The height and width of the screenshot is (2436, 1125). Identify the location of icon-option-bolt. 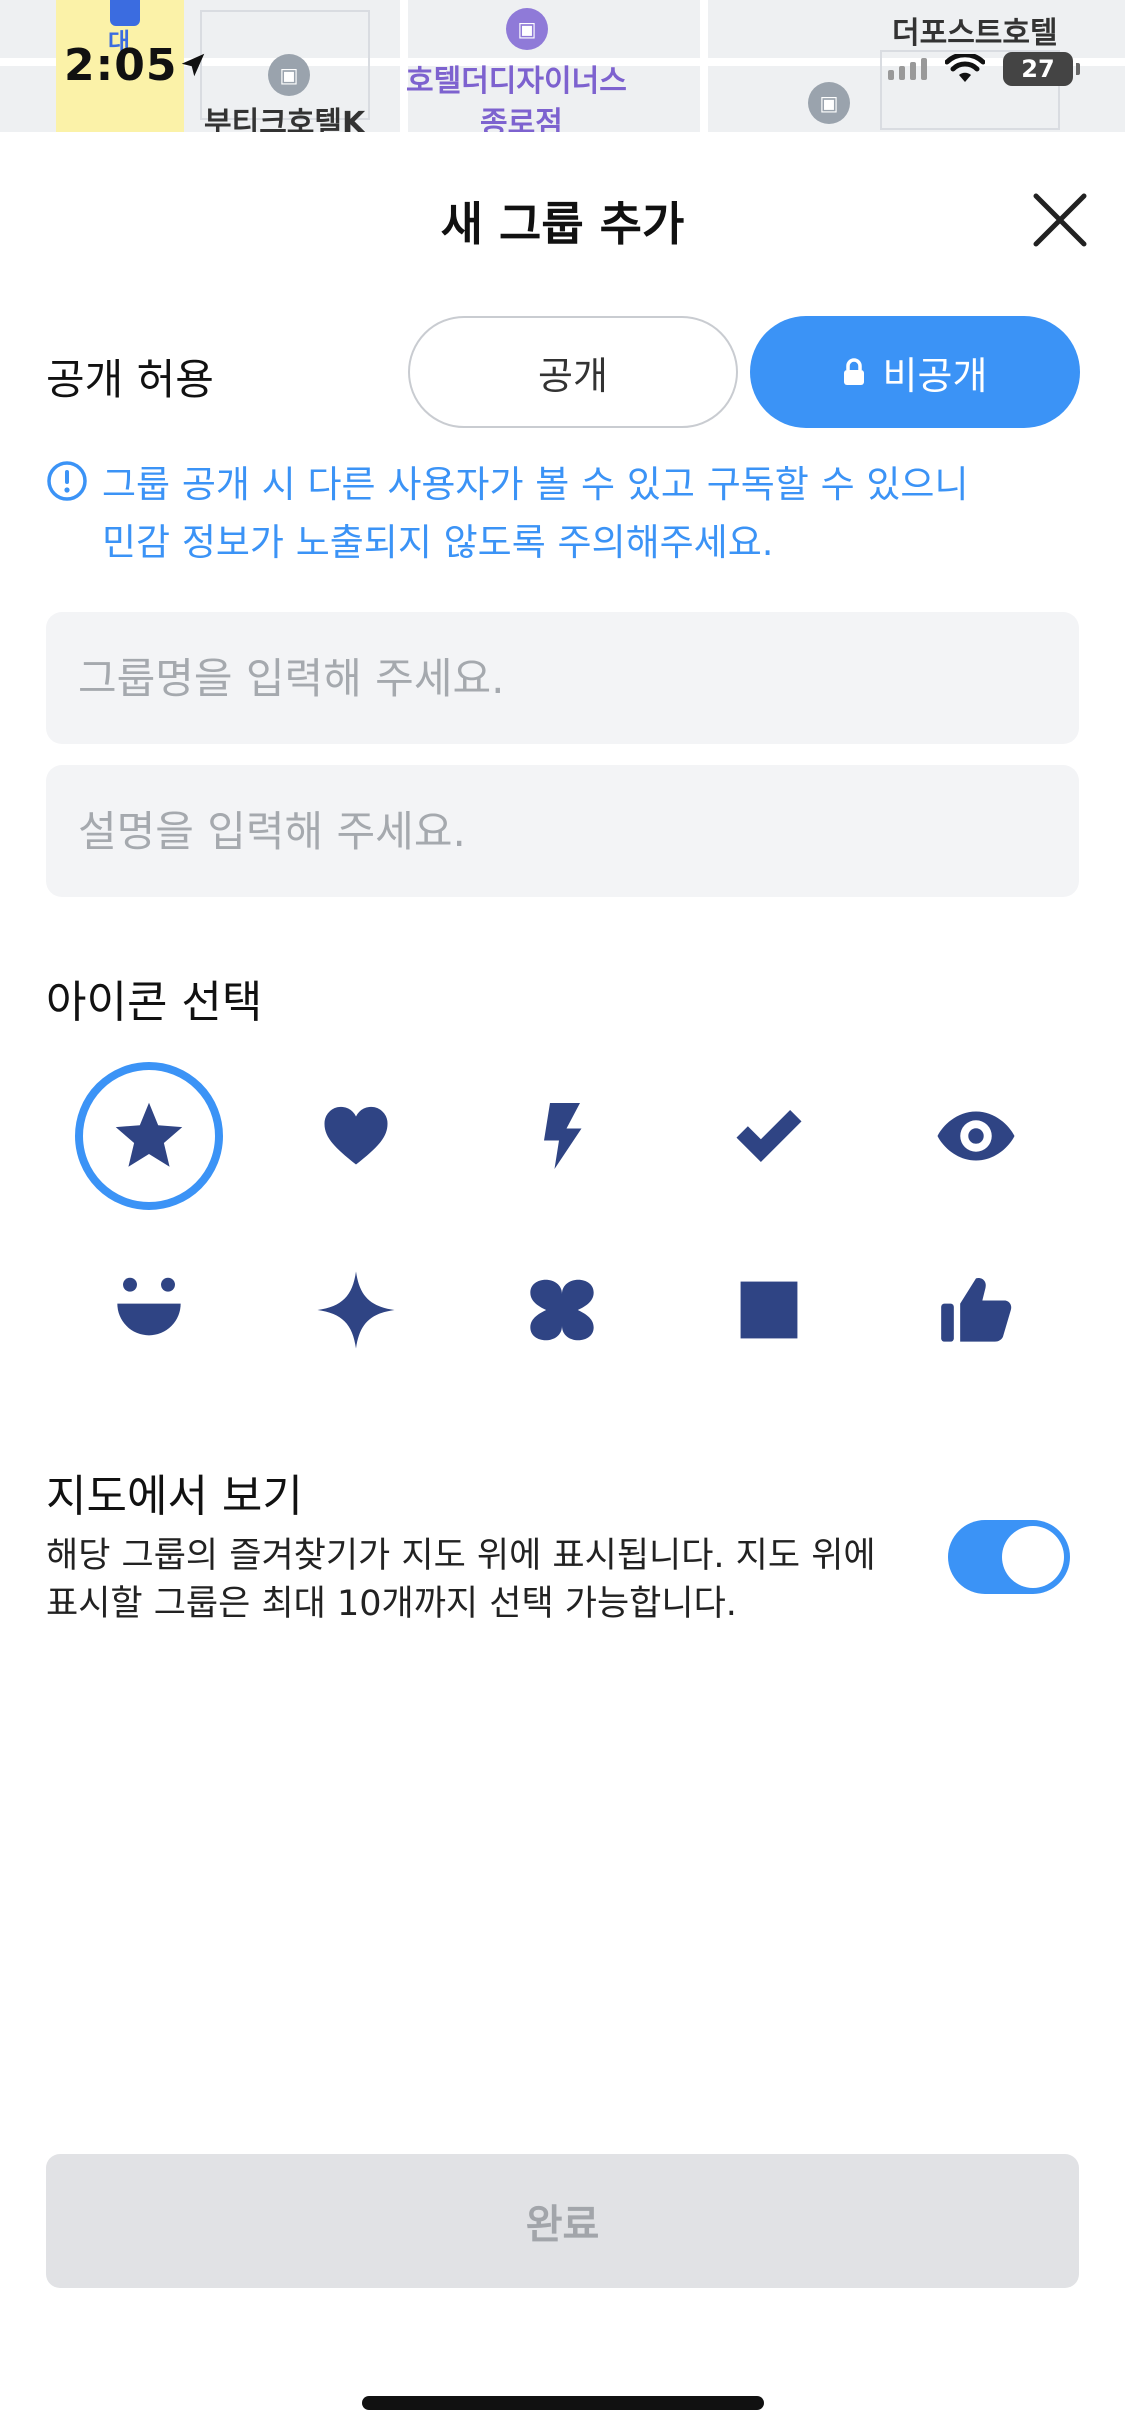
(562, 1136).